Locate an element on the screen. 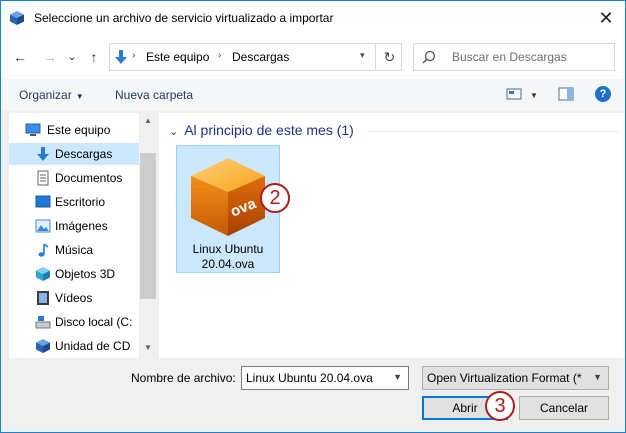 Image resolution: width=626 pixels, height=433 pixels. sidebar-item-label: Vídeos is located at coordinates (74, 298).